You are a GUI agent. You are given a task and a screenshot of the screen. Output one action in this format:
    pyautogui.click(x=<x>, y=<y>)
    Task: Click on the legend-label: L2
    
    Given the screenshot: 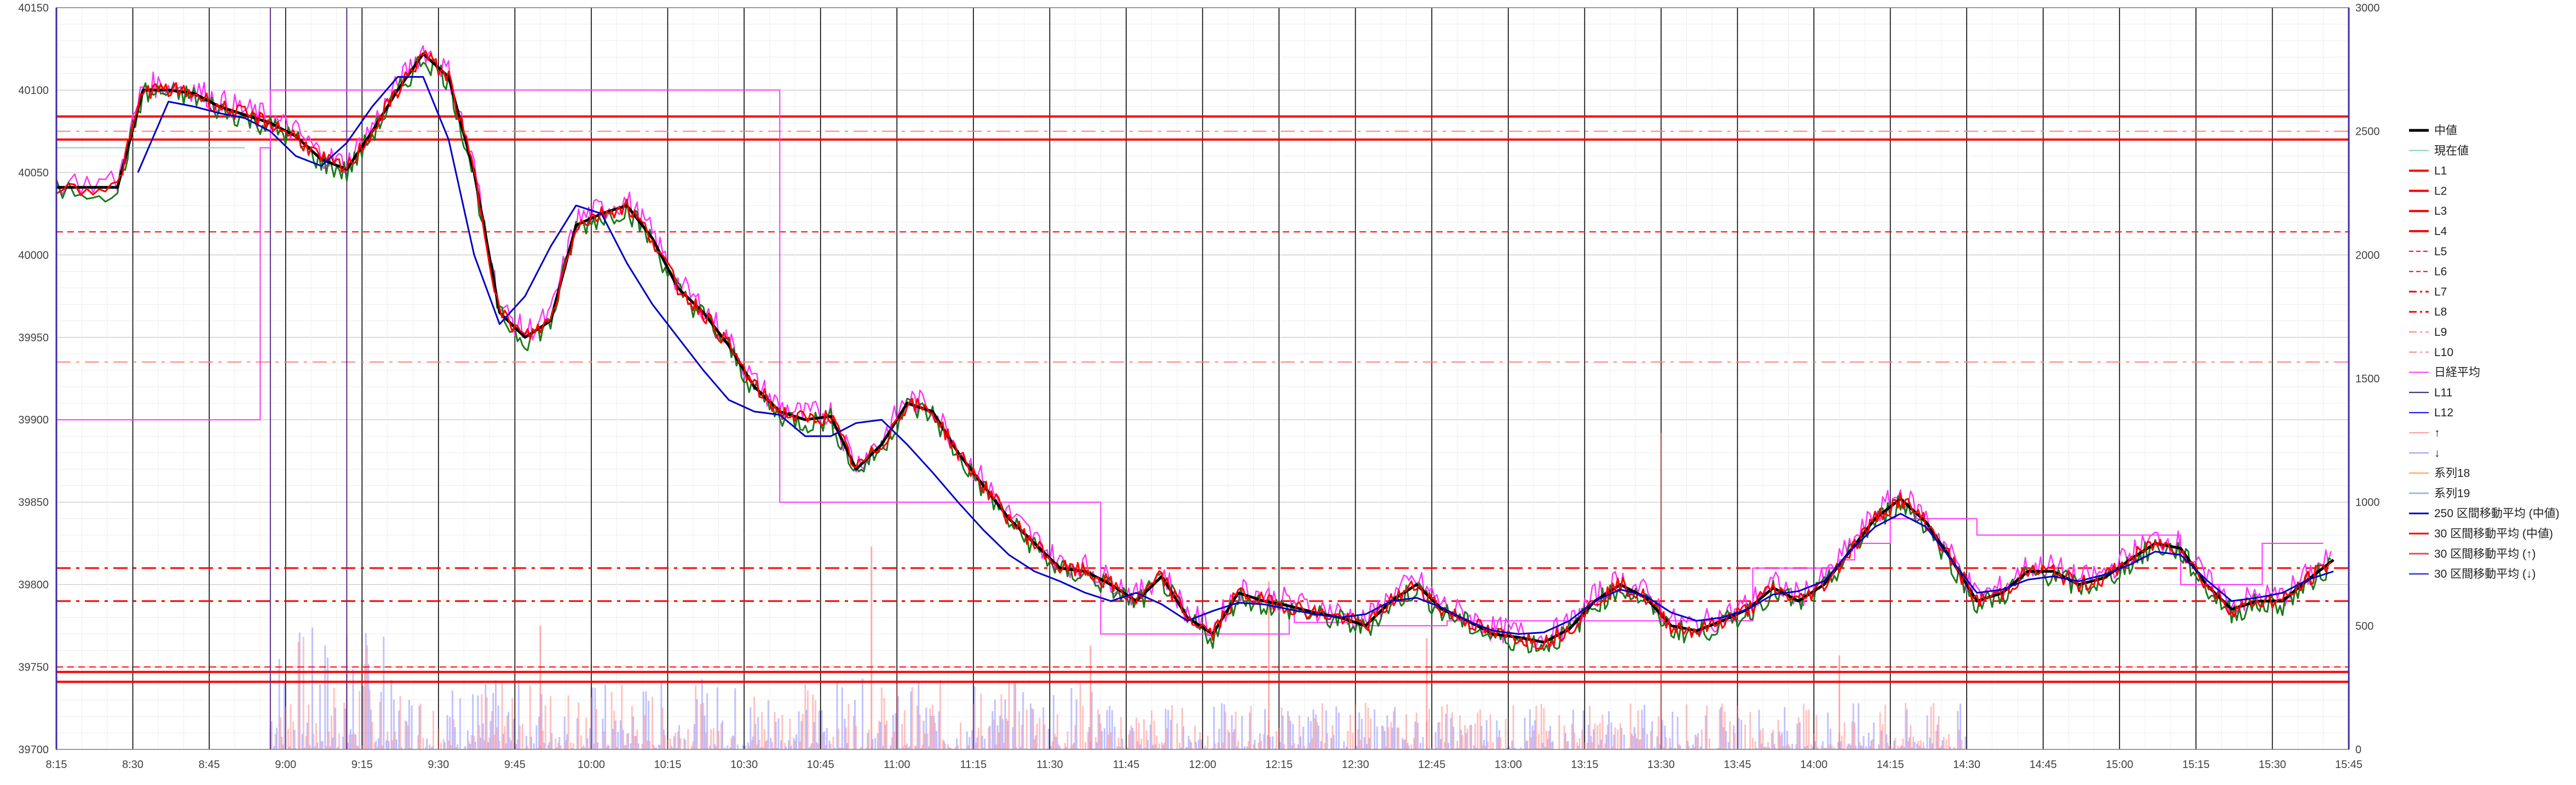 What is the action you would take?
    pyautogui.click(x=2440, y=191)
    